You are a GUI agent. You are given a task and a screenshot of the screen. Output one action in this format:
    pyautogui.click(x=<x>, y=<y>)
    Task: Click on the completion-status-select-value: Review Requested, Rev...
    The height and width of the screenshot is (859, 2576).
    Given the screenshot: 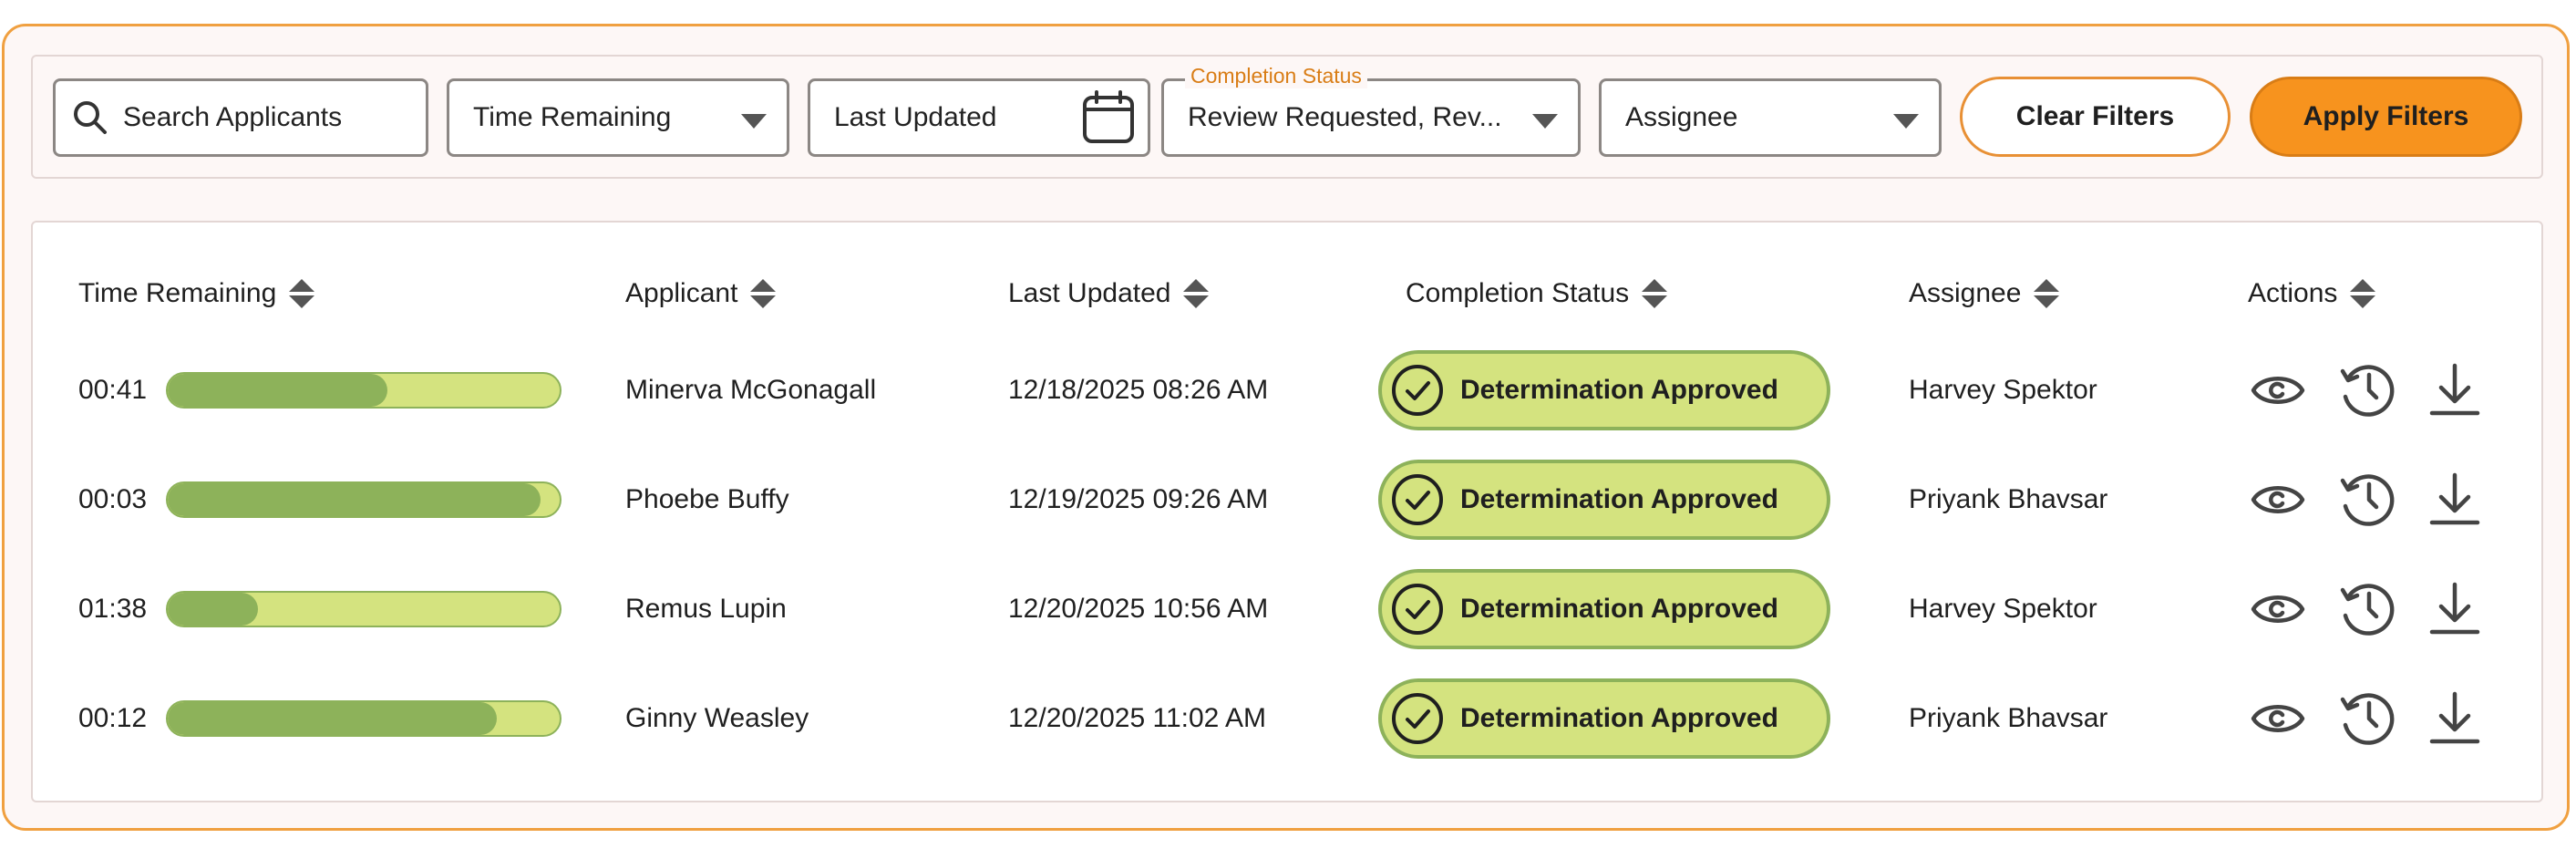 What is the action you would take?
    pyautogui.click(x=1345, y=117)
    